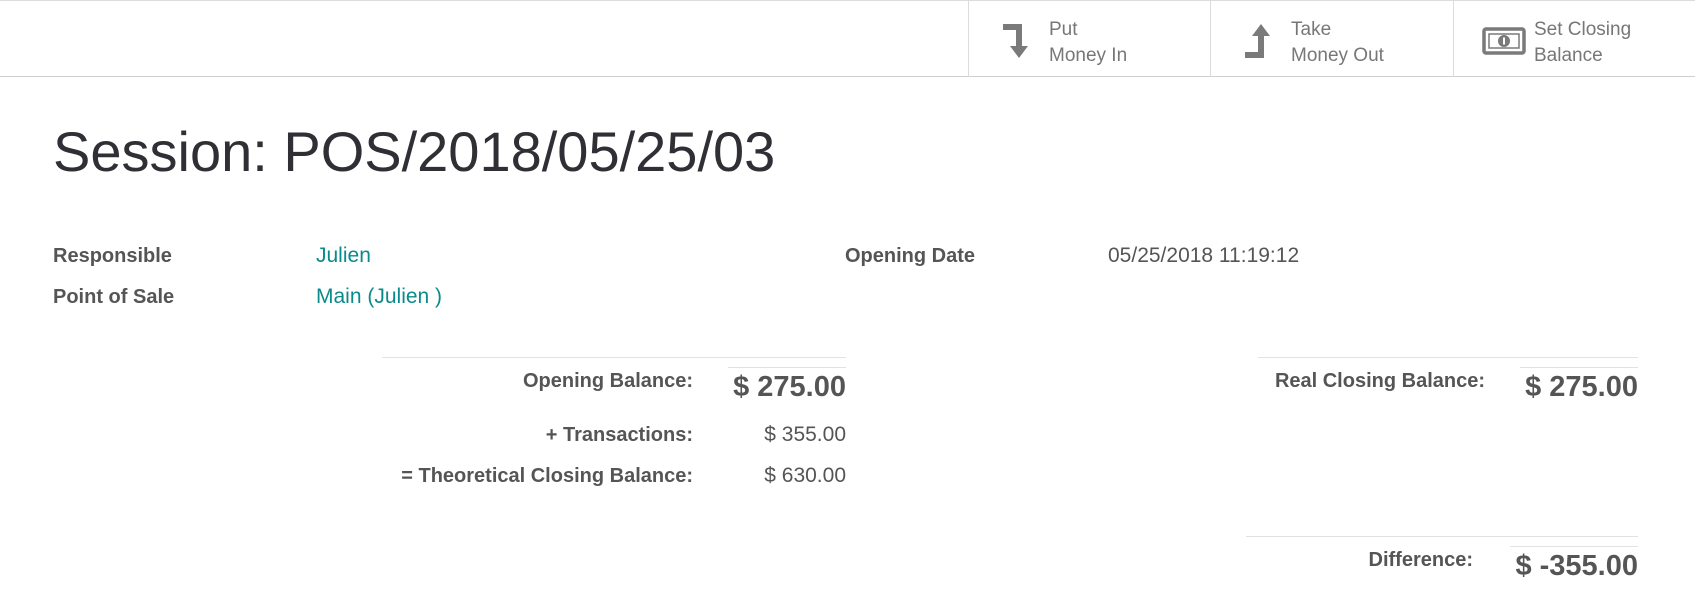 This screenshot has height=591, width=1695. I want to click on responsible-label: Responsible, so click(112, 256).